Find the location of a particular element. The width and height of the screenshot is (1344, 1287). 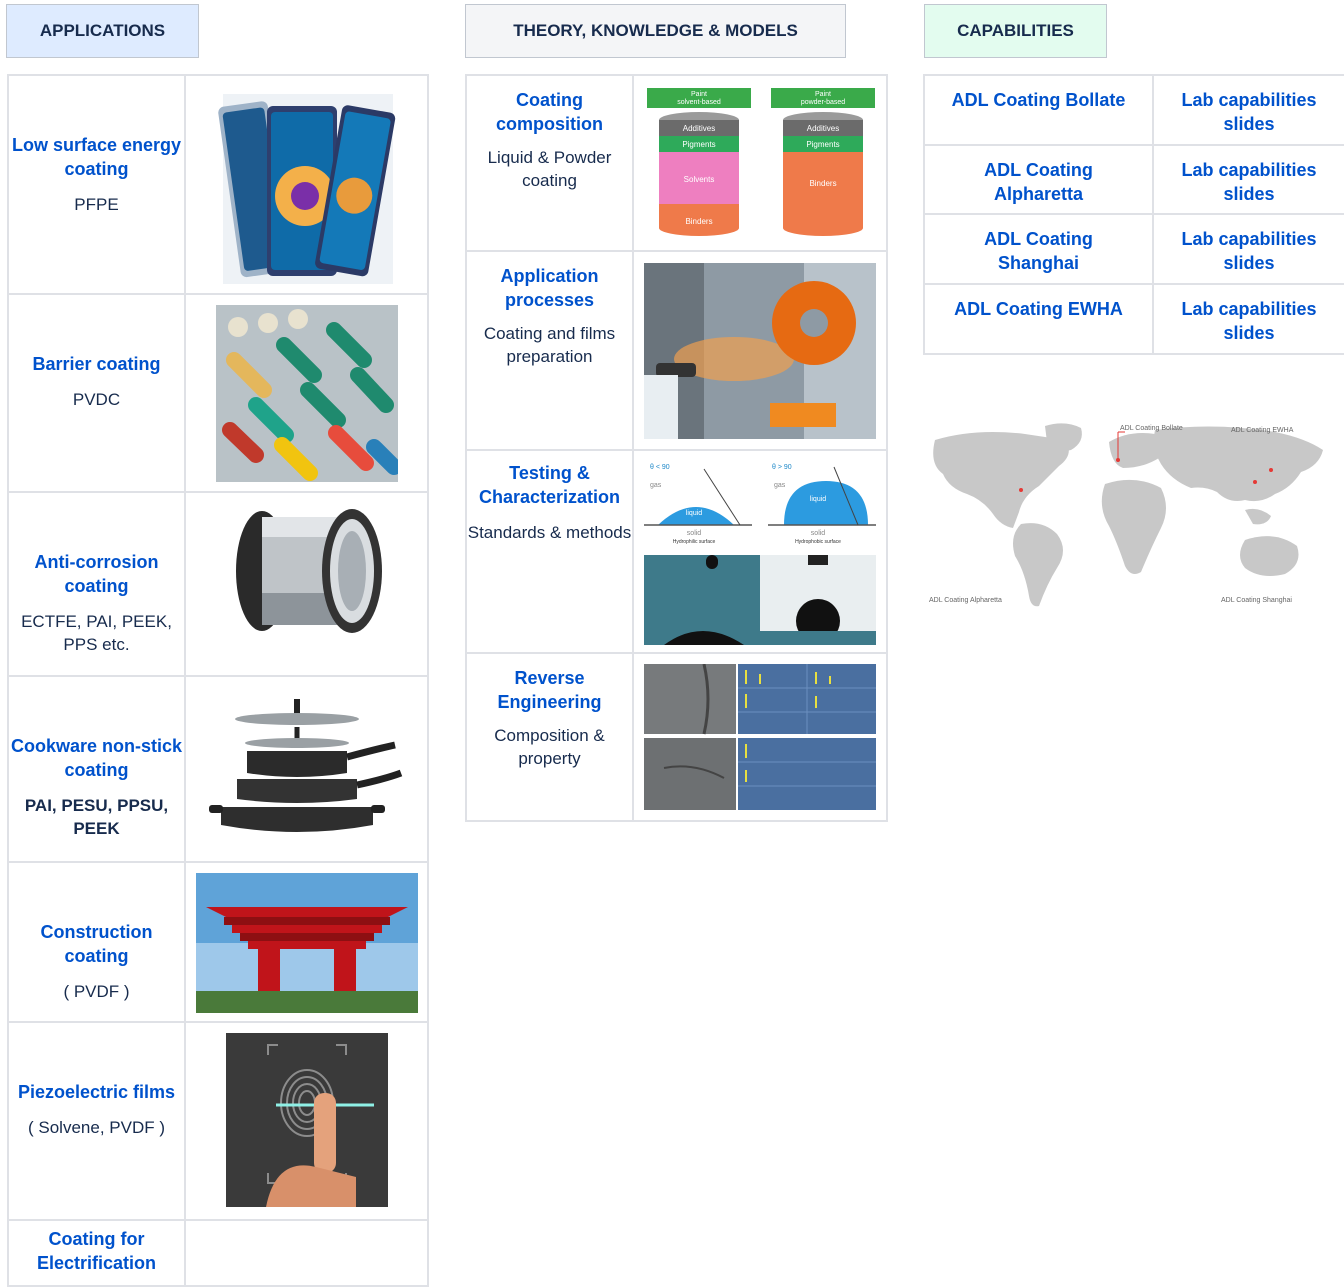

capabilities-header-label: CAPABILITIES is located at coordinates (1015, 30).